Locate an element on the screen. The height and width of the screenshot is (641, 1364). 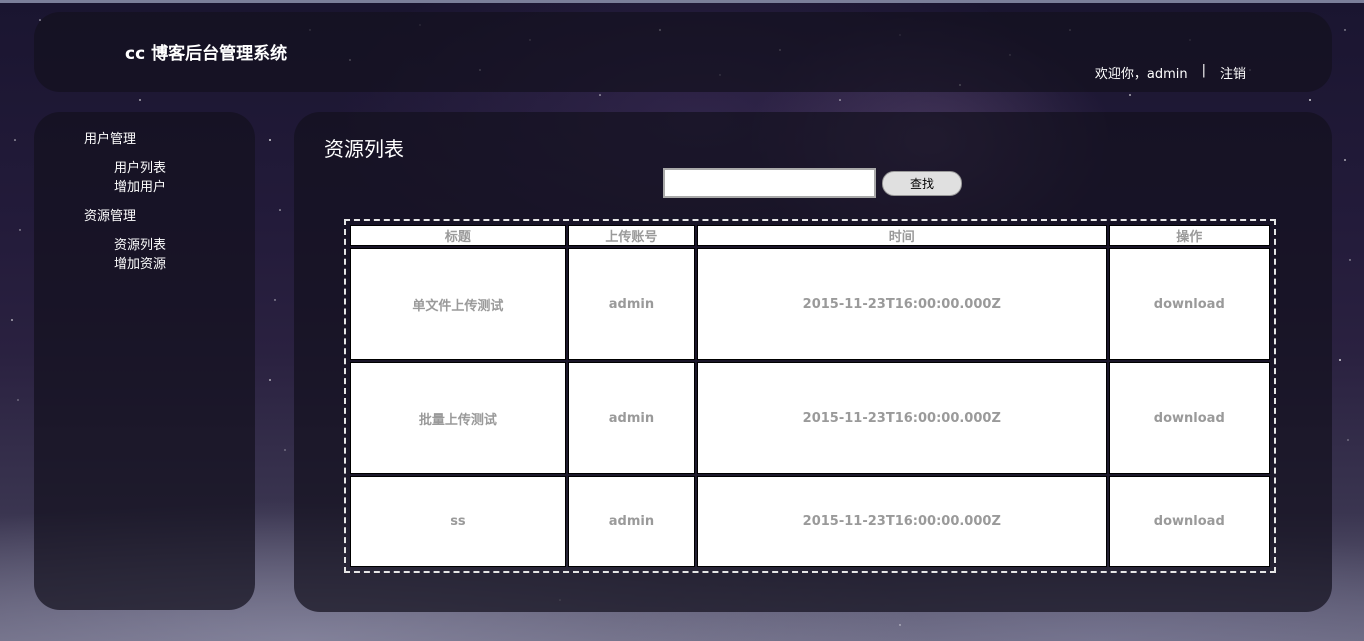
page-title: 资源列表 is located at coordinates (364, 149).